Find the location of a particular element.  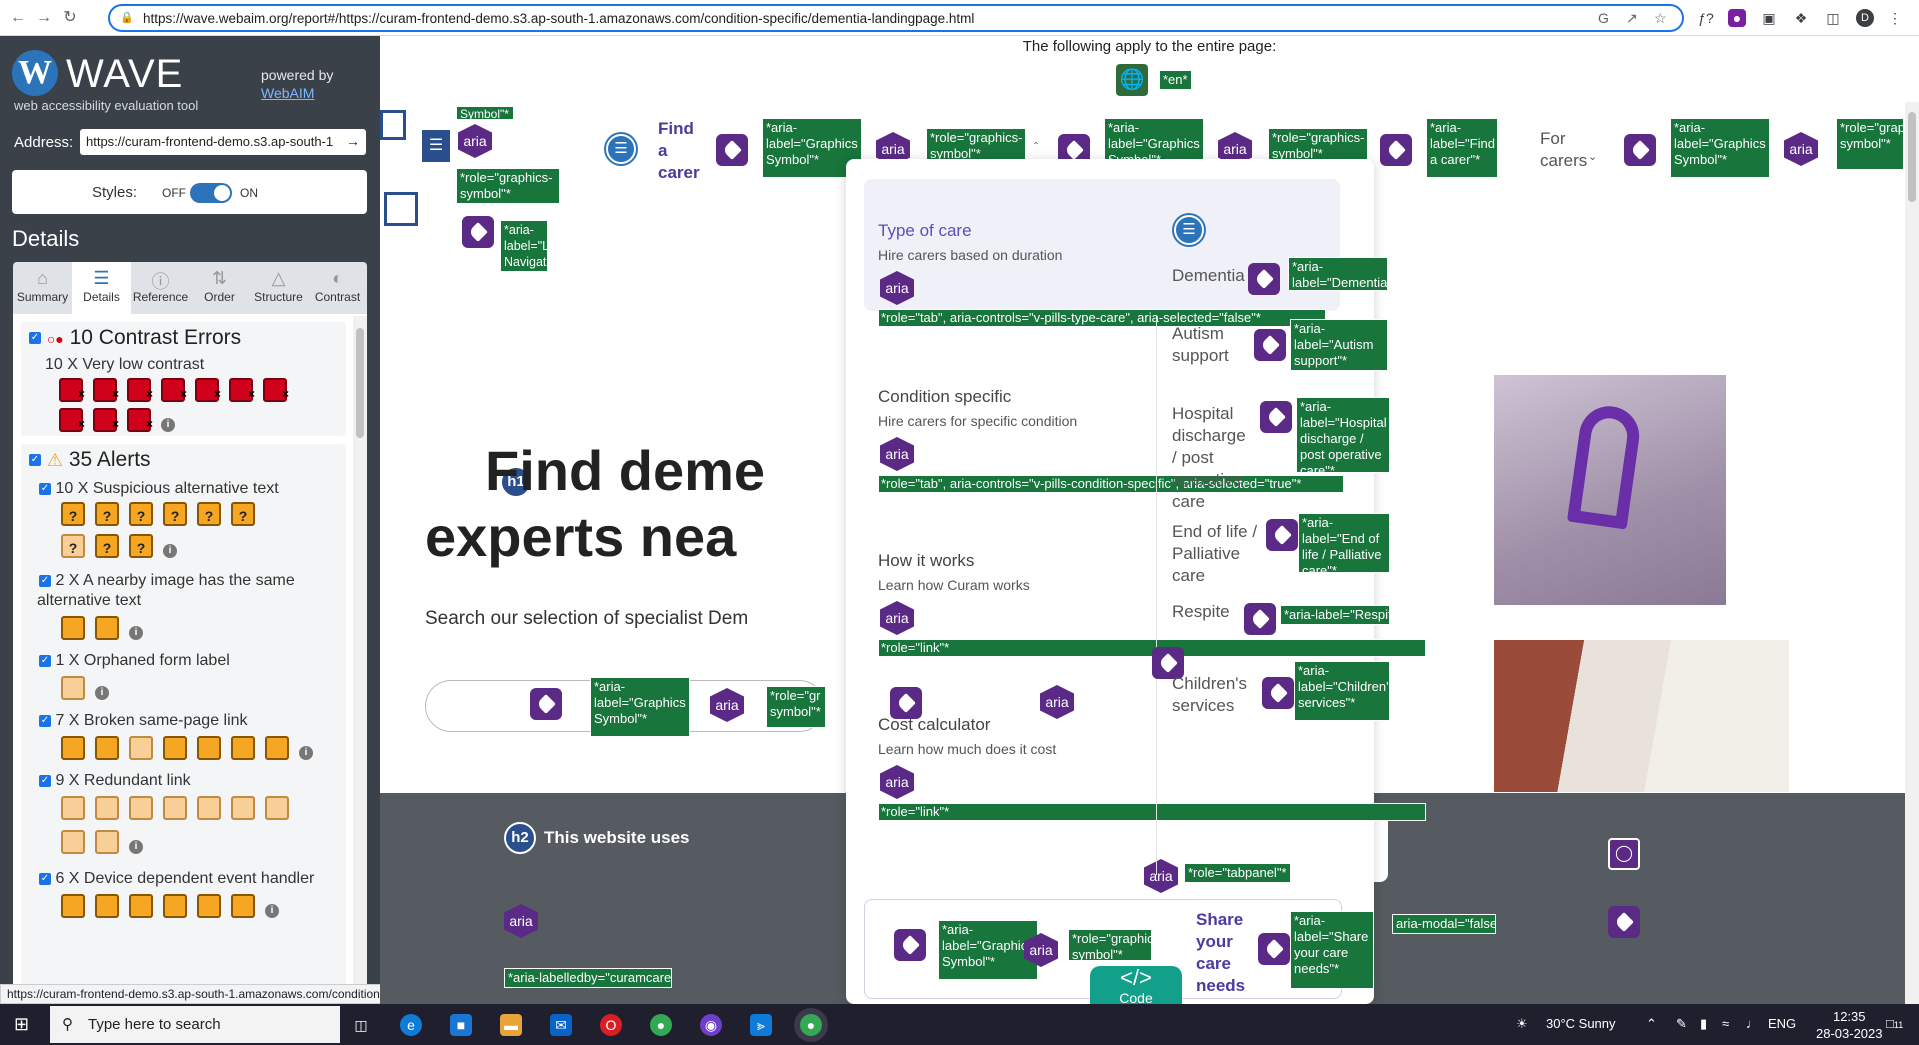

page-scrollbar is located at coordinates (1912, 553).